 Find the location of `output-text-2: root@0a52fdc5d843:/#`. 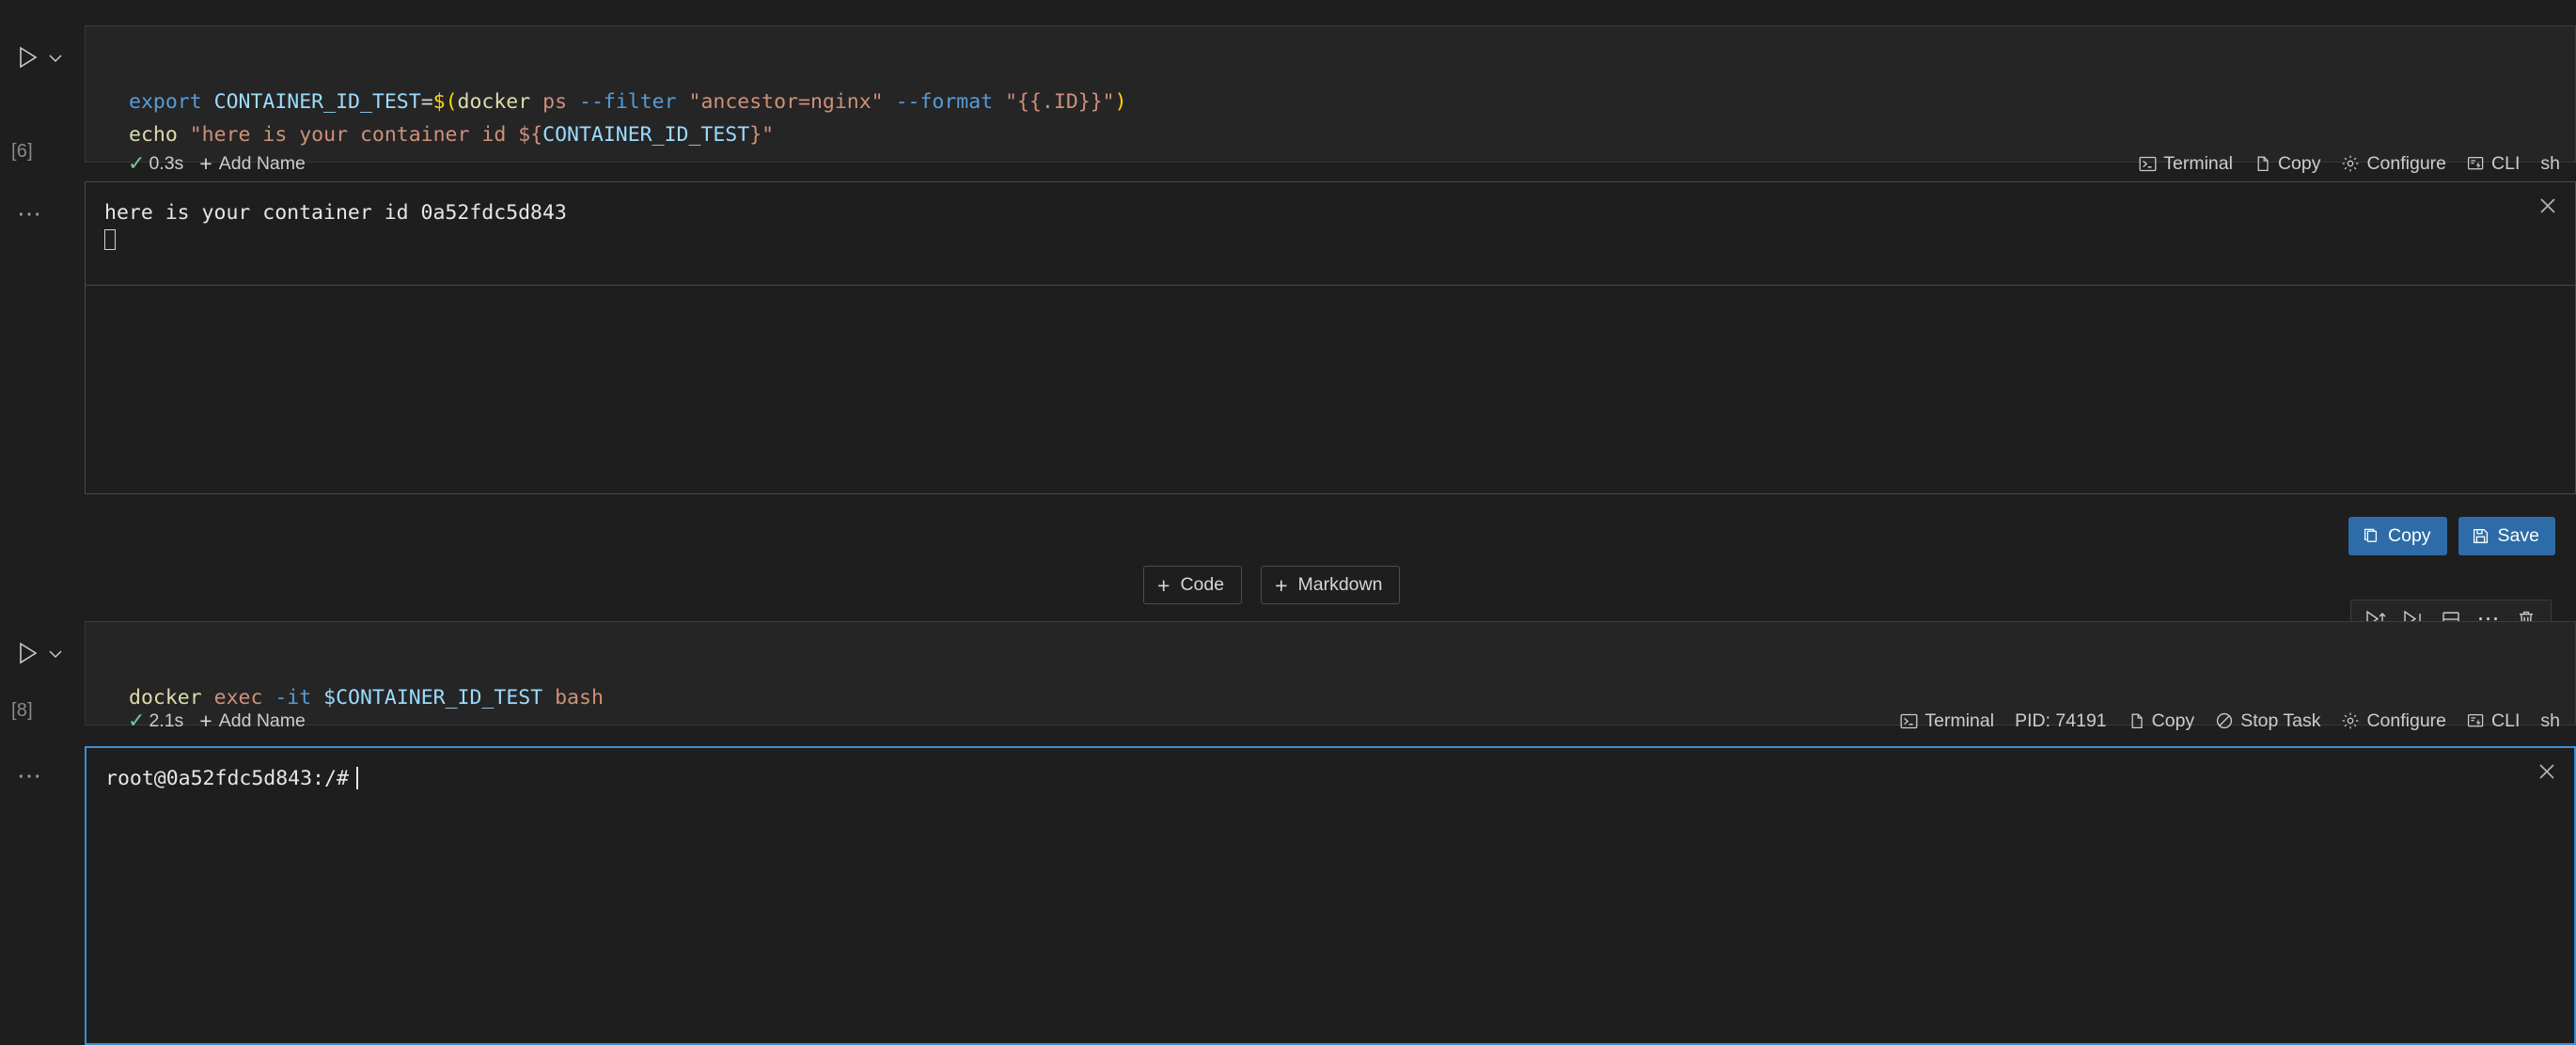

output-text-2: root@0a52fdc5d843:/# is located at coordinates (1330, 770).